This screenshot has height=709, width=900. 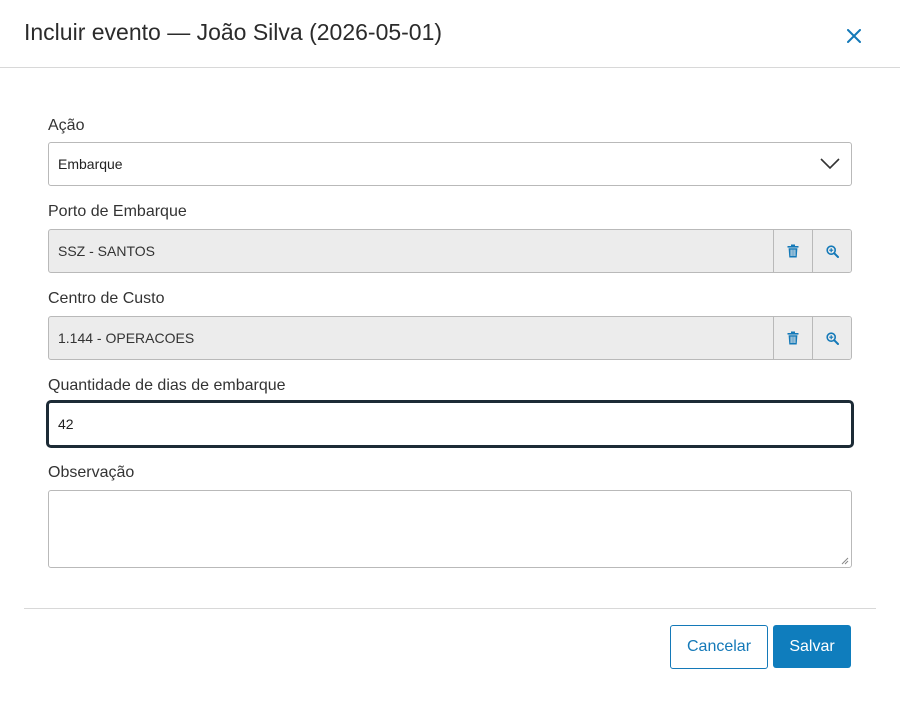 I want to click on porto-search-button, so click(x=831, y=251).